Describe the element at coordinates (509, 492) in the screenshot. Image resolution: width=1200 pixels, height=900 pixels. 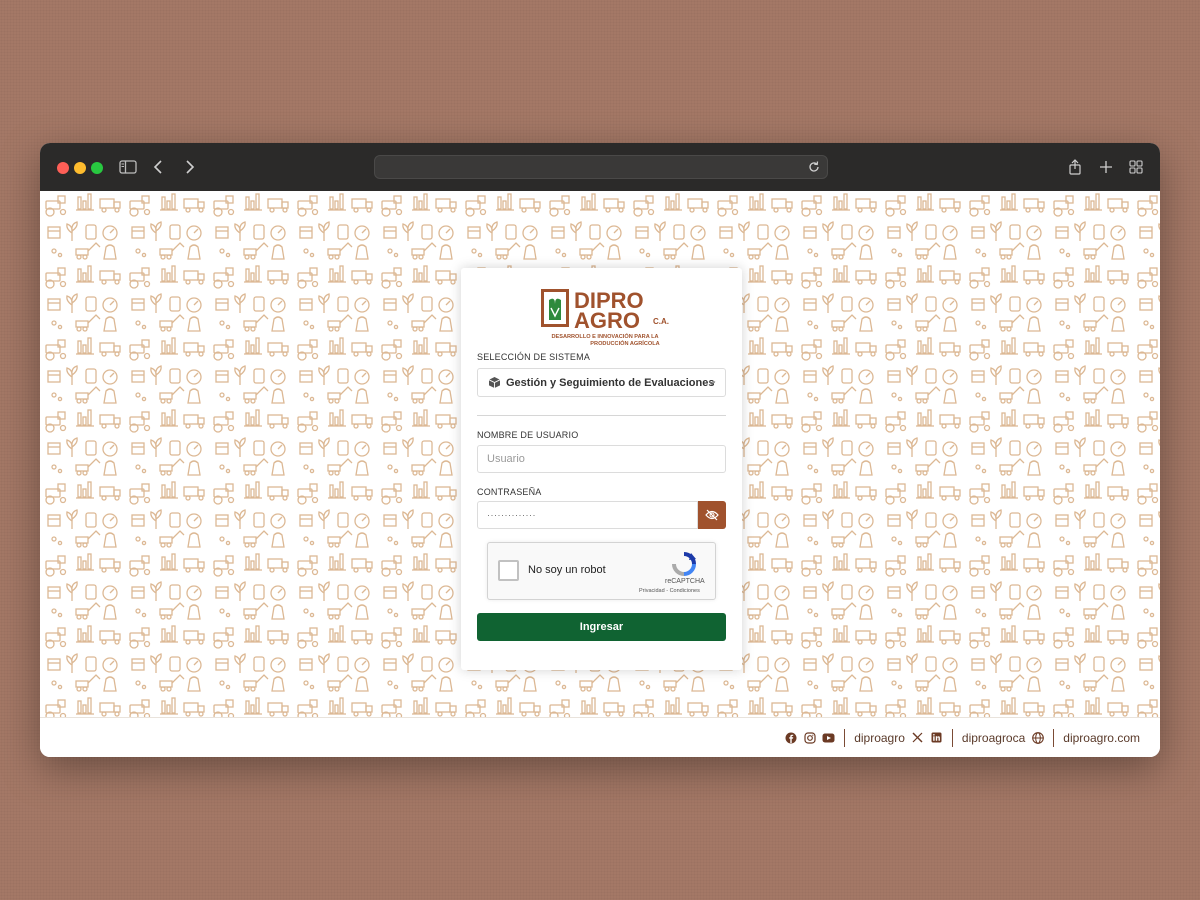
I see `password-label: CONTRASEÑA` at that location.